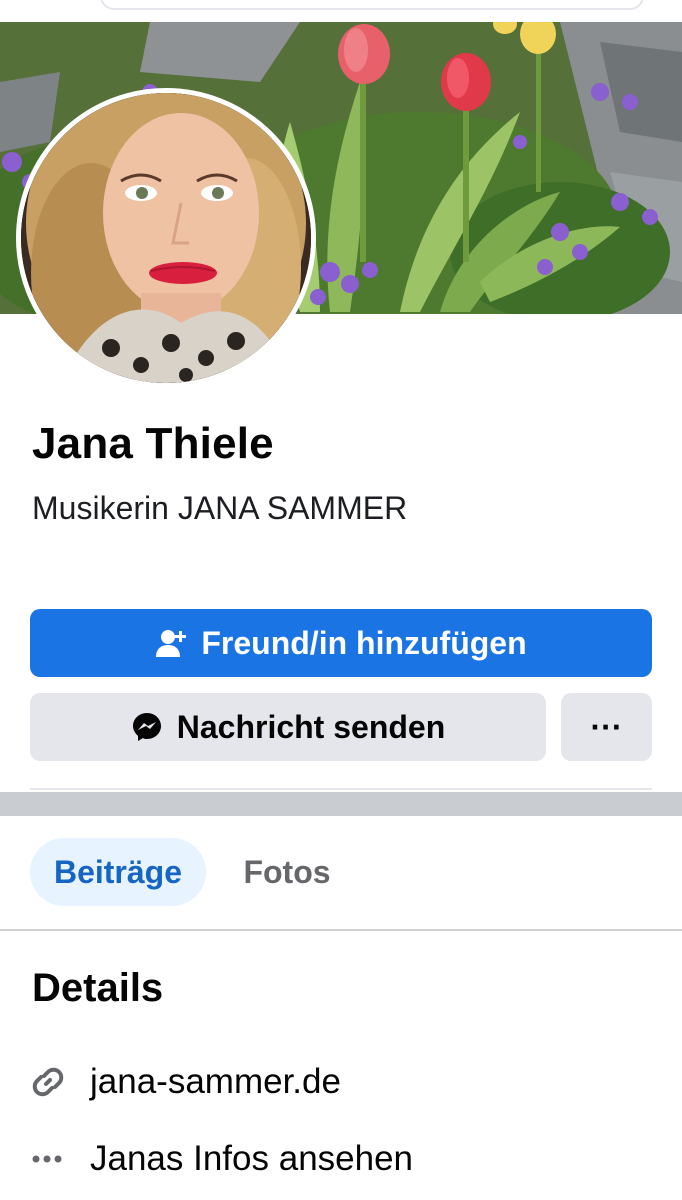 Image resolution: width=682 pixels, height=1200 pixels. Describe the element at coordinates (252, 1158) in the screenshot. I see `view-infos-text: Janas Infos ansehen` at that location.